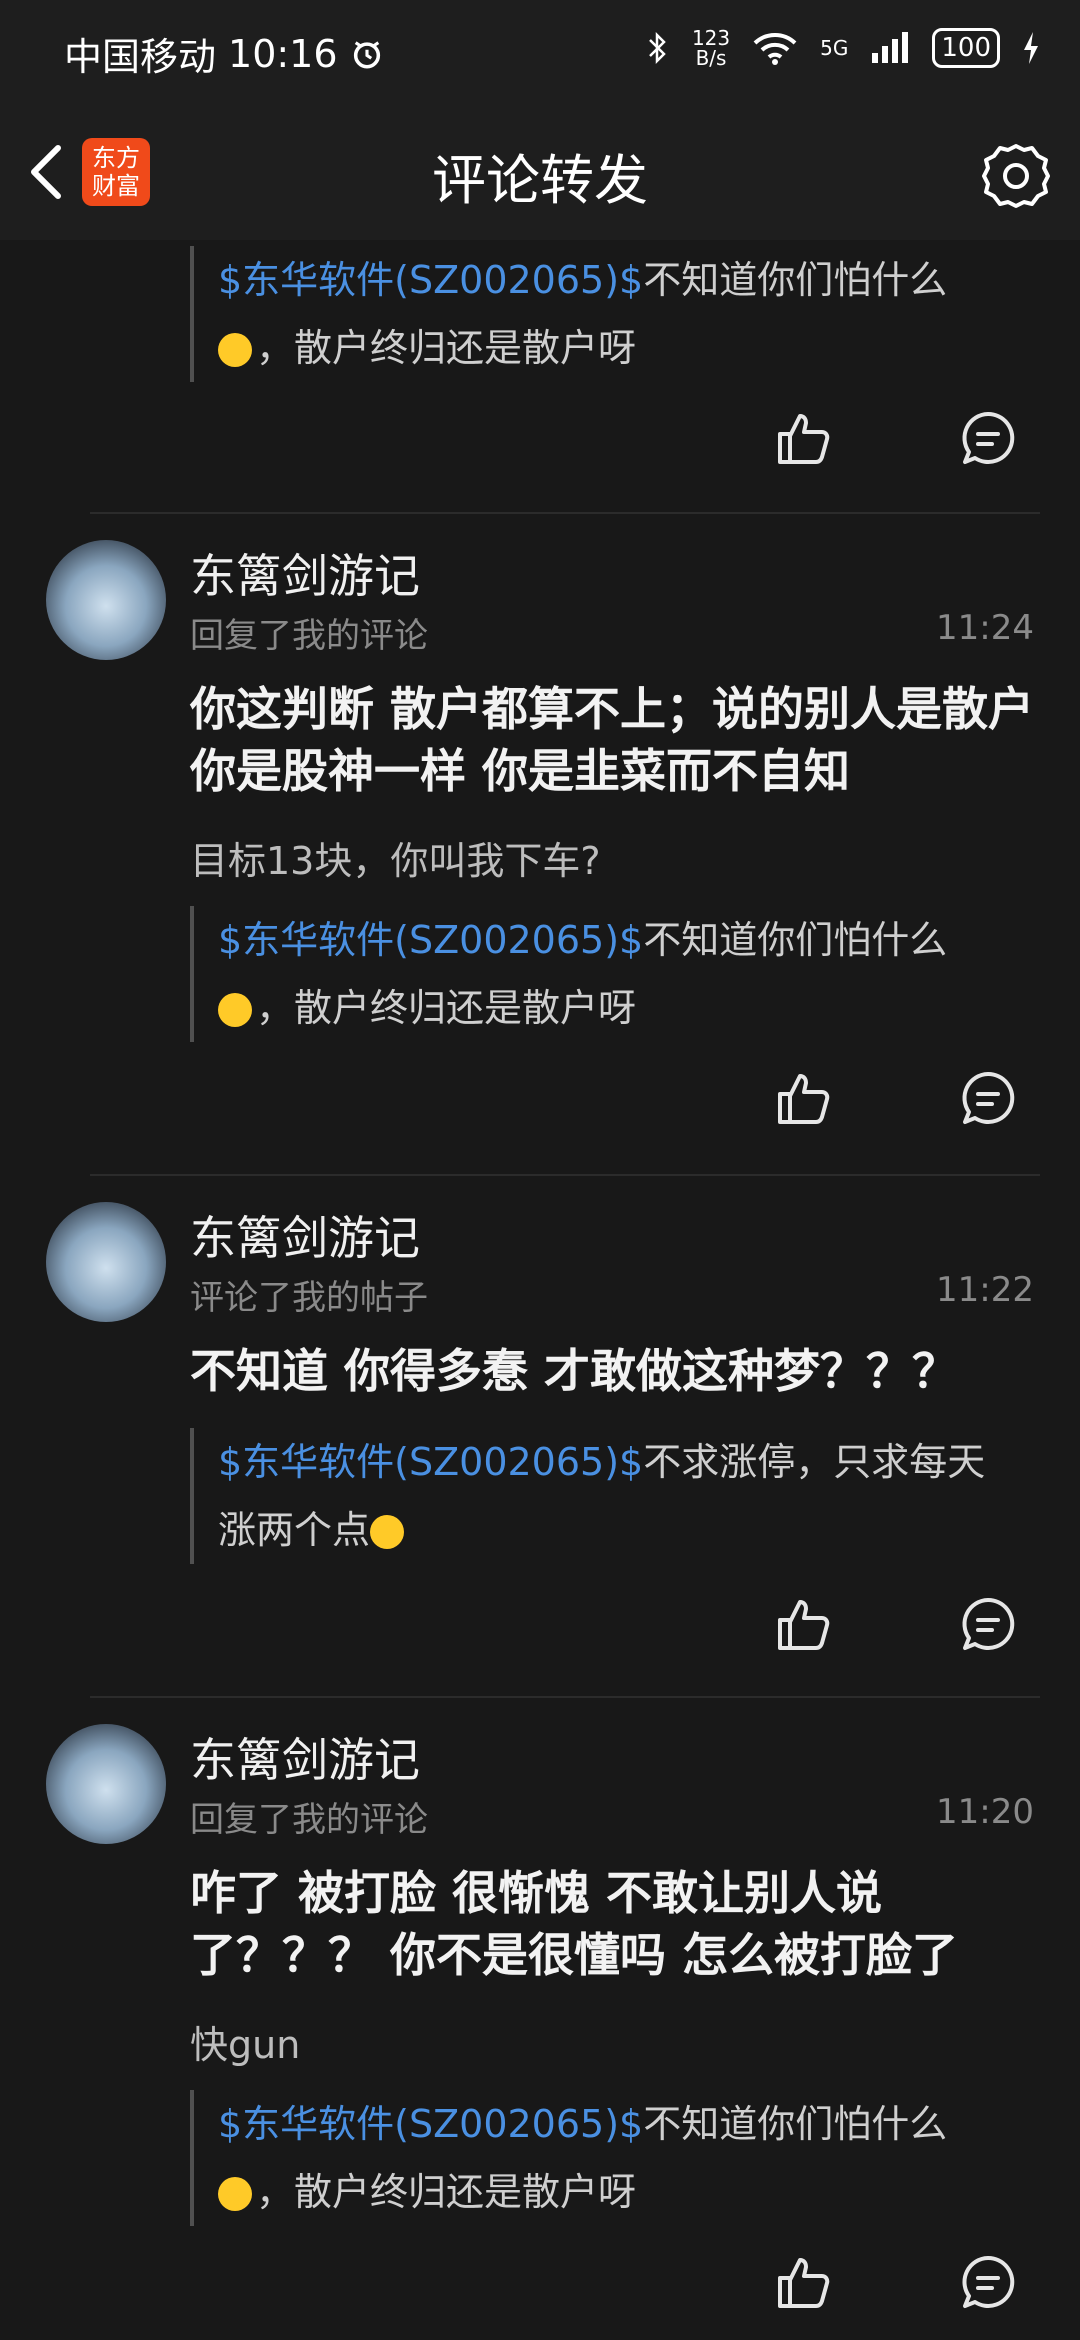 The image size is (1080, 2340). I want to click on status-bar: 中国移动 10:16 123 B/s 5G 100, so click(540, 50).